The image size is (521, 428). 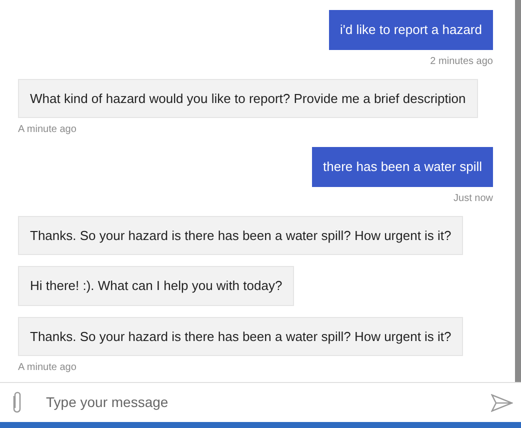 What do you see at coordinates (473, 198) in the screenshot?
I see `message-timestamp: Just now` at bounding box center [473, 198].